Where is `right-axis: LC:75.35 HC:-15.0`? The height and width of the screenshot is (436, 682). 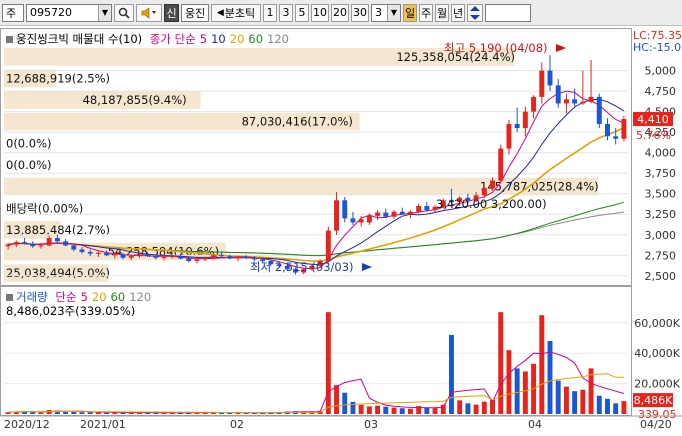
right-axis: LC:75.35 HC:-15.0 is located at coordinates (657, 222).